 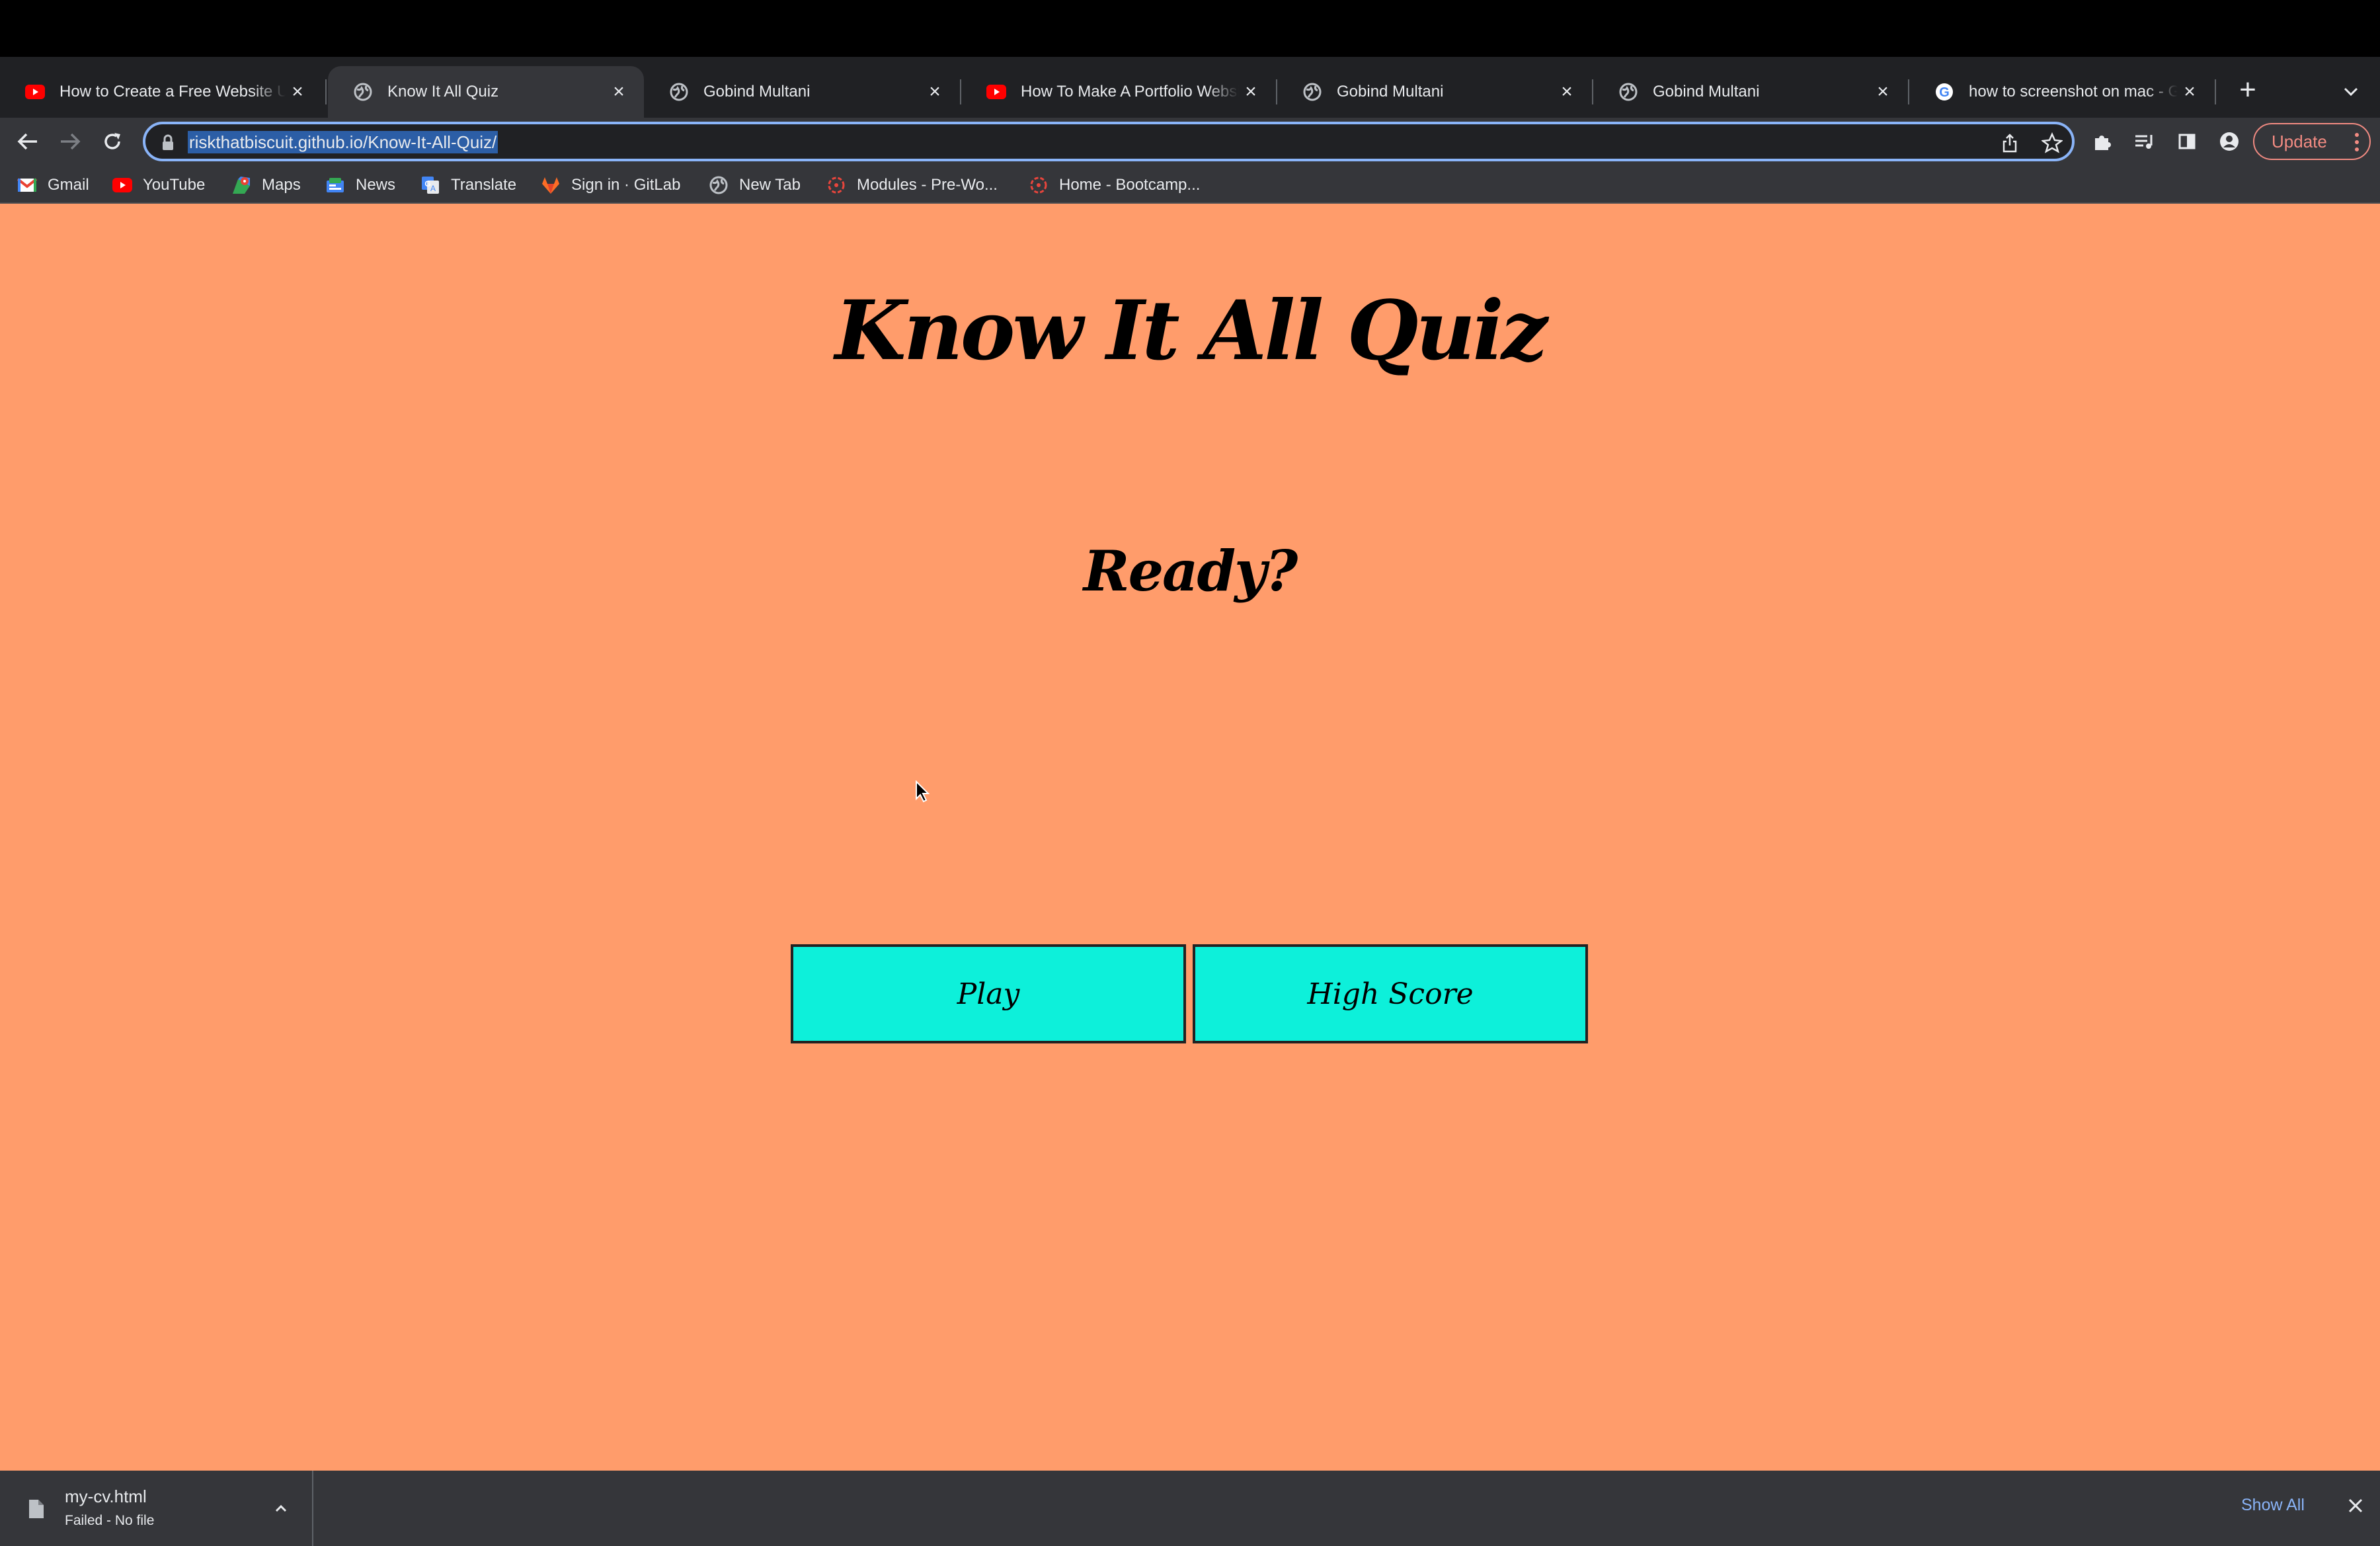 I want to click on tab-gobind-multani-1: Gobind Multani ×, so click(x=802, y=92).